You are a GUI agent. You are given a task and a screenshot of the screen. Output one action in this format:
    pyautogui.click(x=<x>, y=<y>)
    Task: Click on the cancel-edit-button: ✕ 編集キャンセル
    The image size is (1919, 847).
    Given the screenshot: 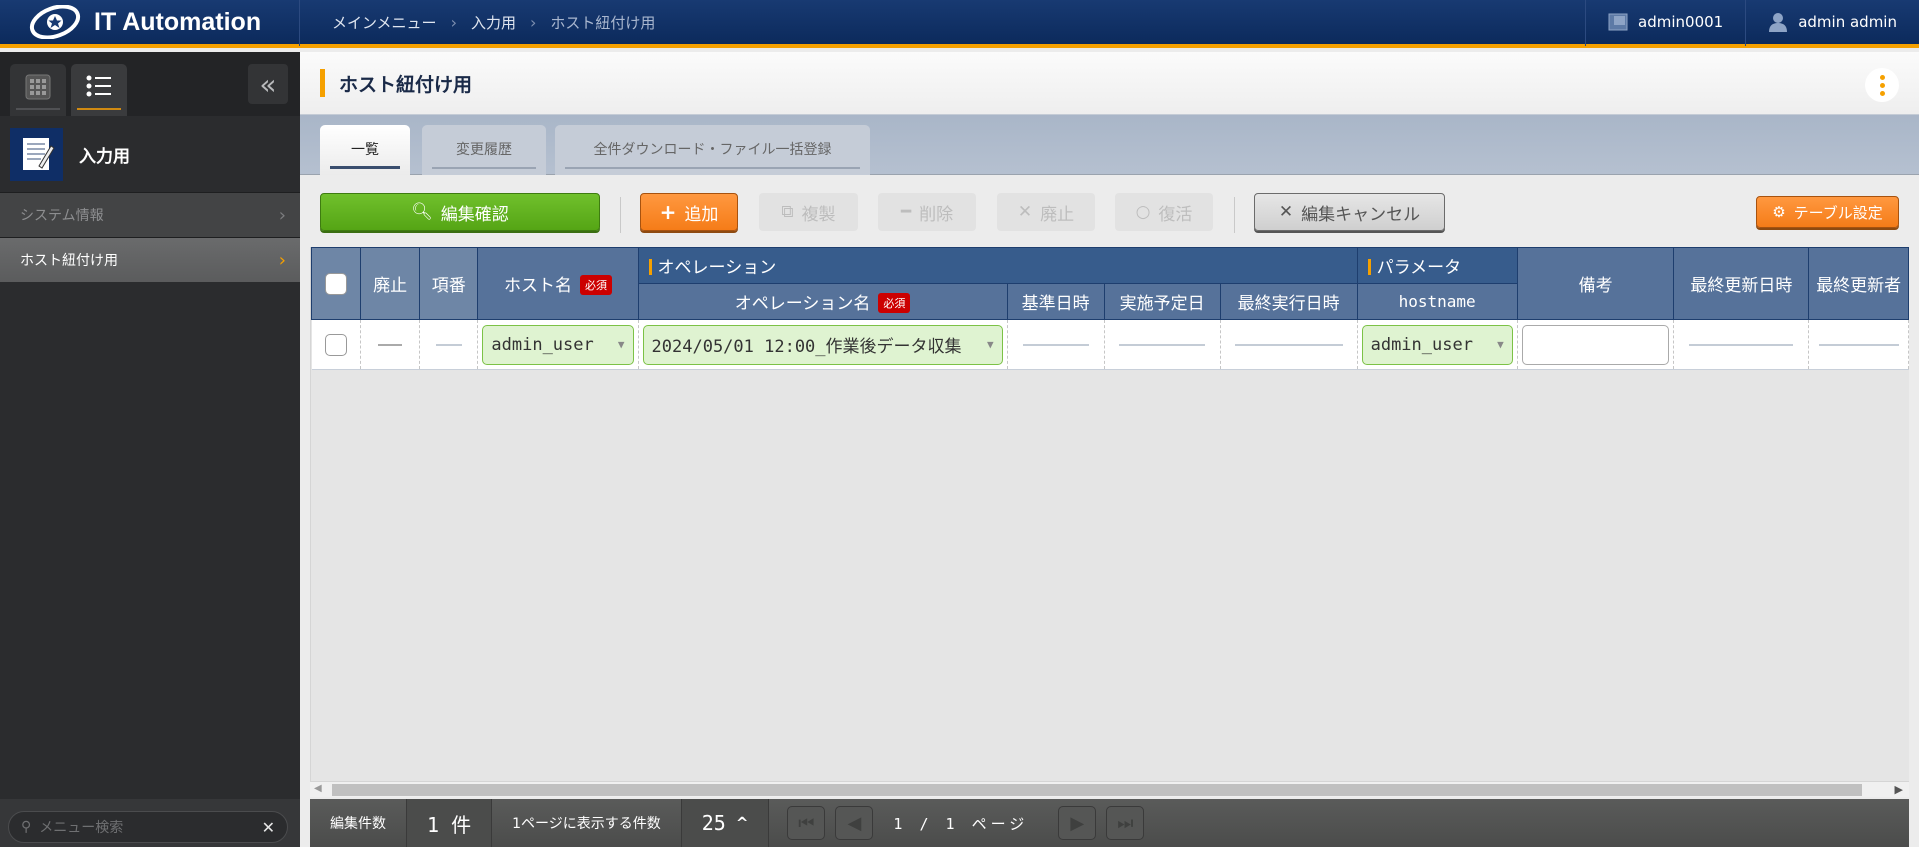 What is the action you would take?
    pyautogui.click(x=1349, y=212)
    